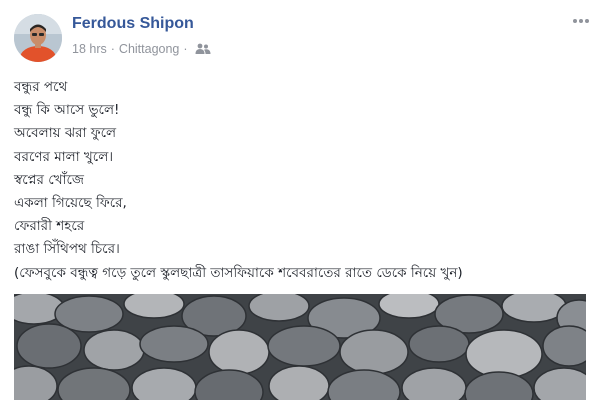  I want to click on author-name-link: Ferdous Shipon, so click(133, 24).